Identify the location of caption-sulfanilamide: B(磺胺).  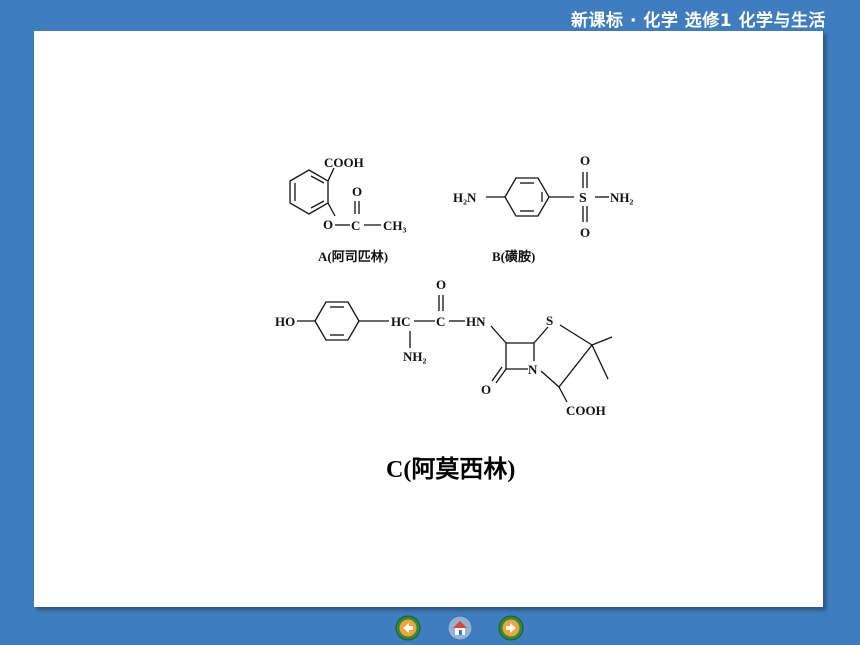
(513, 256).